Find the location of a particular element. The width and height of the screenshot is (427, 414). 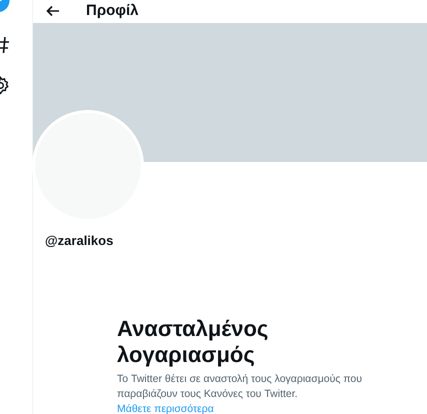

suspended-message: Το Twitter θέτει σε αναστολή τους λογαριασμούς που παραβιάζουν τους Κανόνες του Twitter. Μάθετε περισσότερα is located at coordinates (240, 393).